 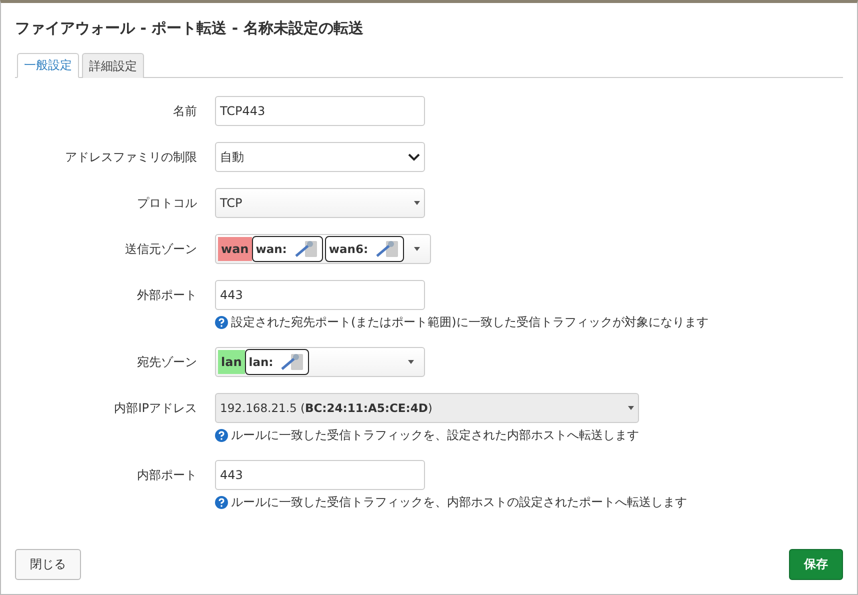 I want to click on help-text: ルールに一致した受信トラフィックを、内部ホストの設定されたポートへ転送します, so click(x=459, y=502).